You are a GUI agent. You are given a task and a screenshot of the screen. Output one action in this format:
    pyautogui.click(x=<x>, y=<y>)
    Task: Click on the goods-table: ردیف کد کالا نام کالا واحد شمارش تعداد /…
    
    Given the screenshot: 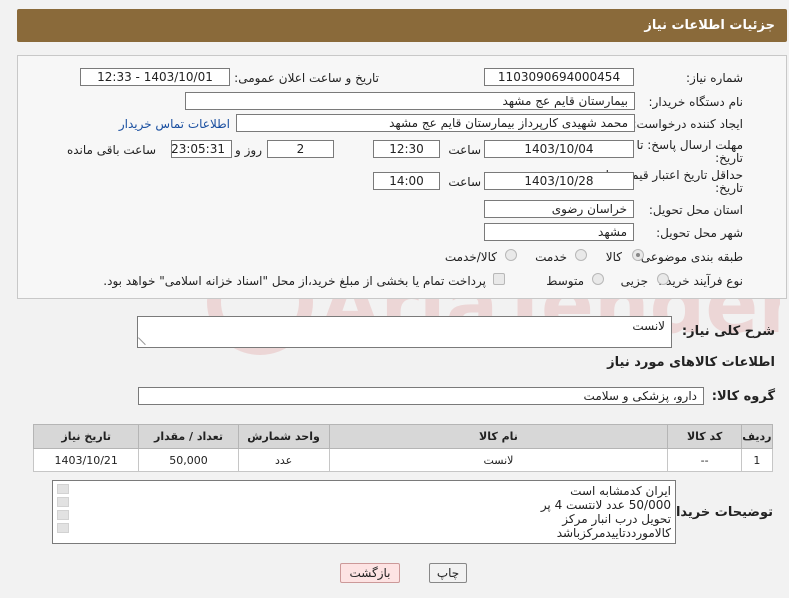 What is the action you would take?
    pyautogui.click(x=403, y=448)
    